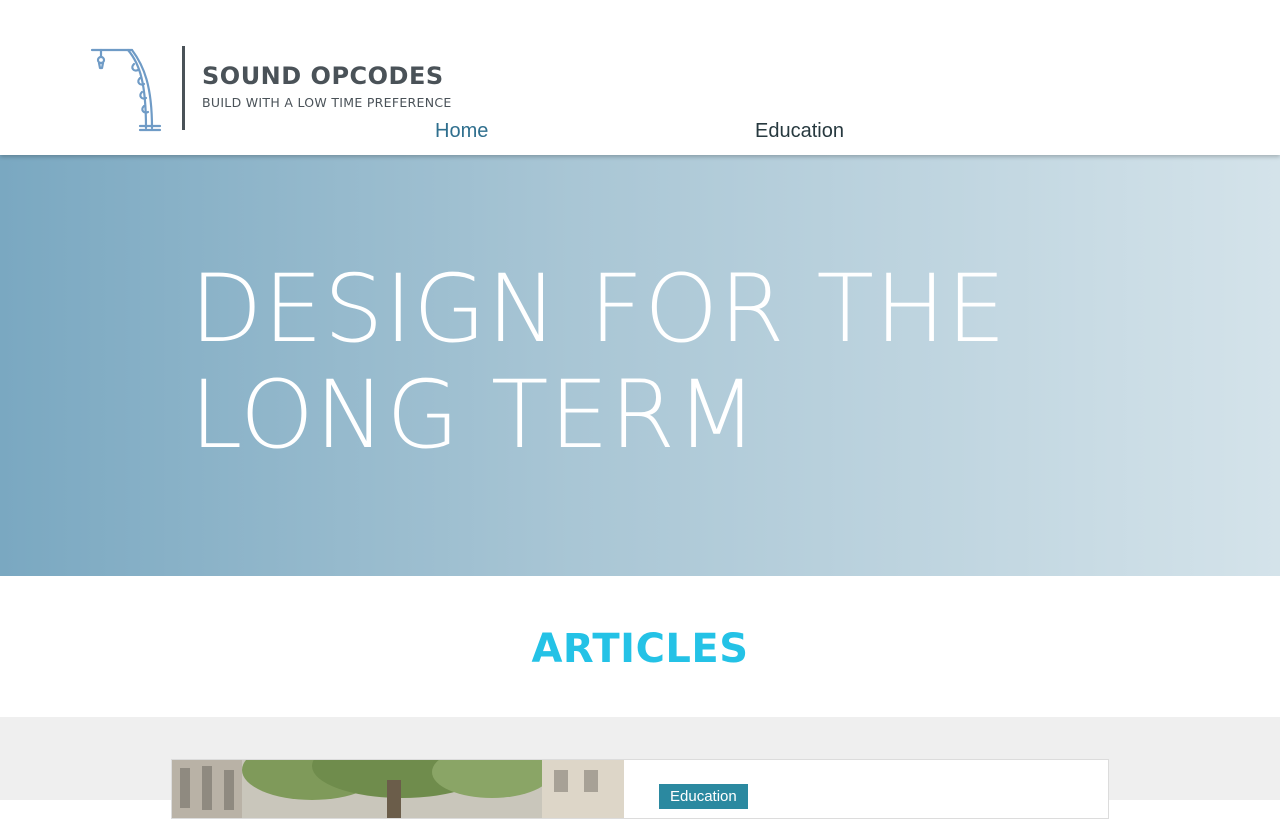 This screenshot has height=819, width=1280. Describe the element at coordinates (598, 309) in the screenshot. I see `hero-title-line-1: DESIGN FOR THE` at that location.